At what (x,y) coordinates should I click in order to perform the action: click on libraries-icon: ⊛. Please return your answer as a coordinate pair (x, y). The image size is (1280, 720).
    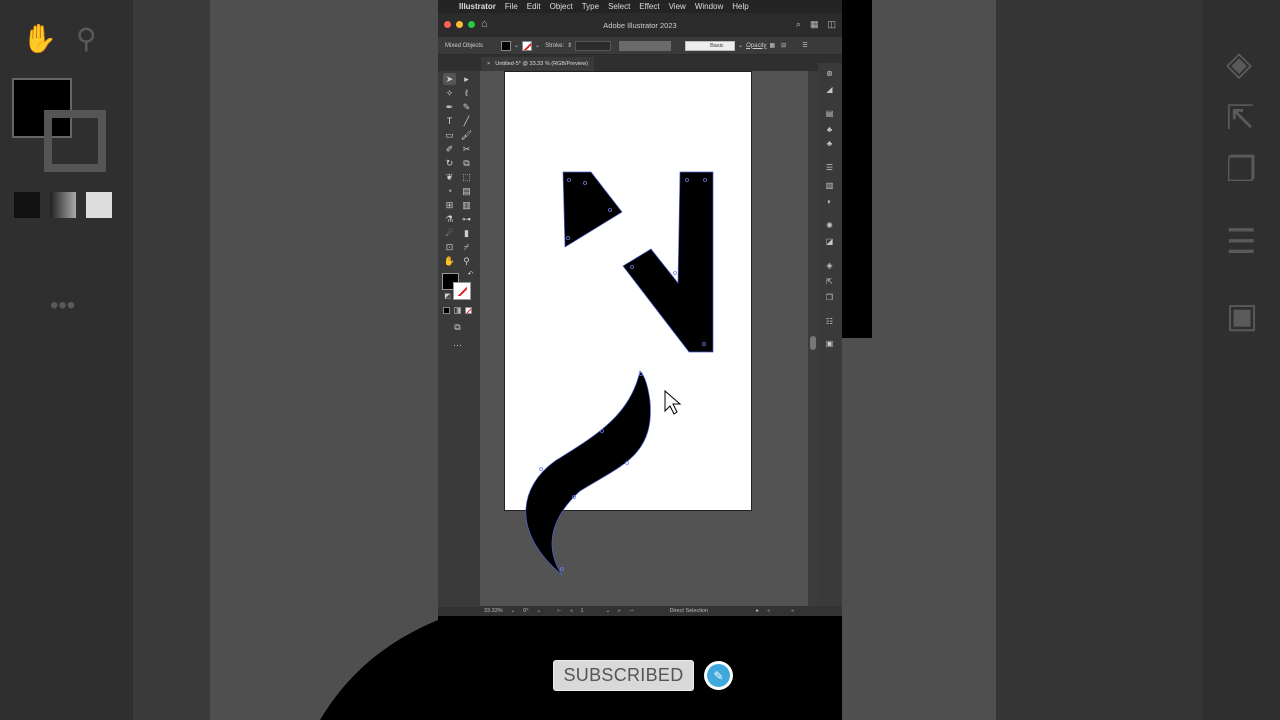
    Looking at the image, I should click on (829, 74).